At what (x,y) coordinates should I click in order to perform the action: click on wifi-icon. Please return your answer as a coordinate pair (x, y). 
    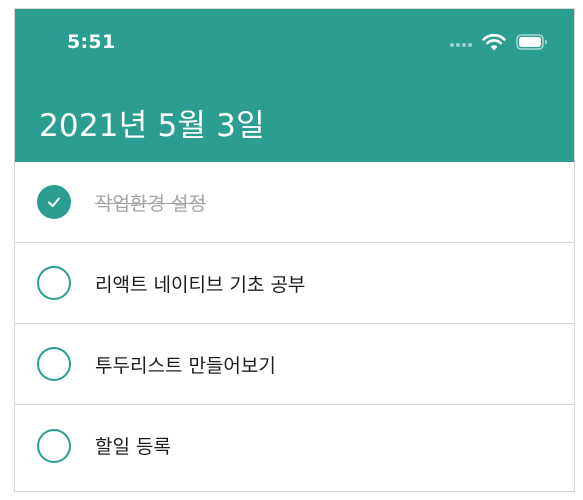
    Looking at the image, I should click on (494, 42).